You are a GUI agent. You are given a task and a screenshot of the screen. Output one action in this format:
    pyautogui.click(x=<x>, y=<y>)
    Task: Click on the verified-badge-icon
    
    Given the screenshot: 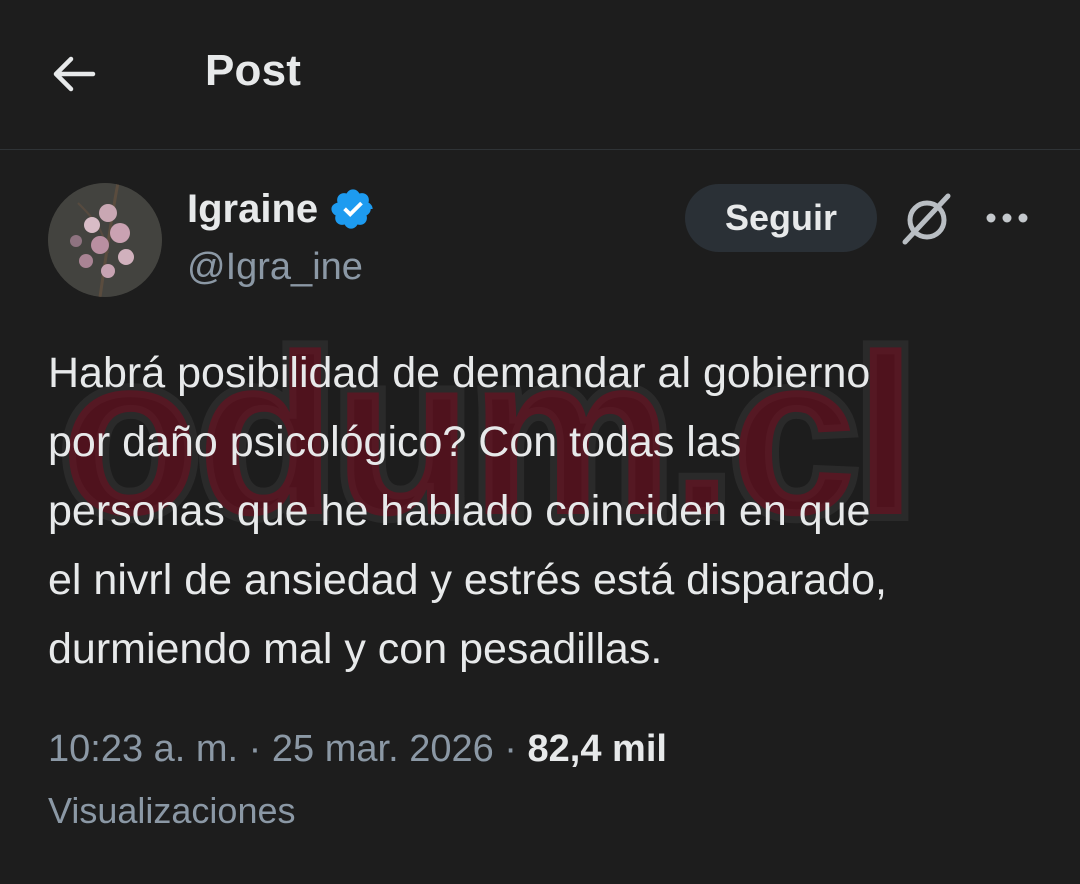 What is the action you would take?
    pyautogui.click(x=352, y=209)
    